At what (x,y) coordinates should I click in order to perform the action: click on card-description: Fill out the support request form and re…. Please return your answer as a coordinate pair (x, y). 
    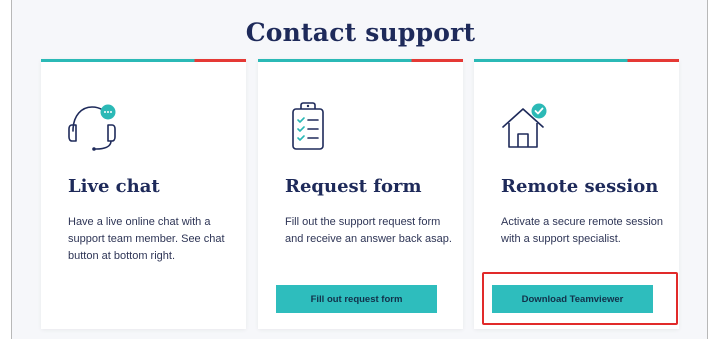
    Looking at the image, I should click on (368, 230).